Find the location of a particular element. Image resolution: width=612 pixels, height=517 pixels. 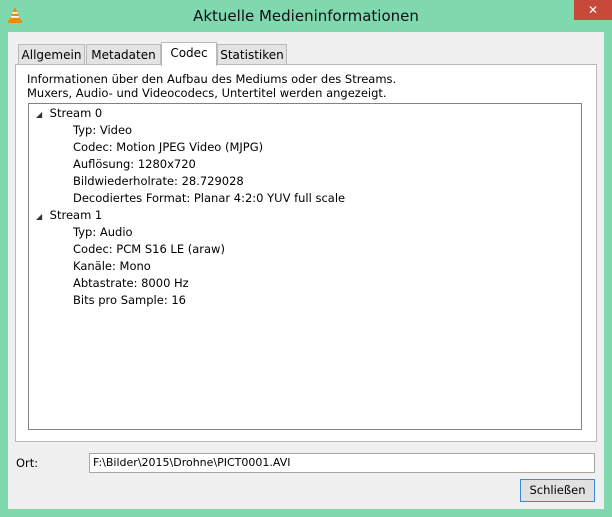

tree-item: Bildwiederholrate: 28.729028 is located at coordinates (158, 181).